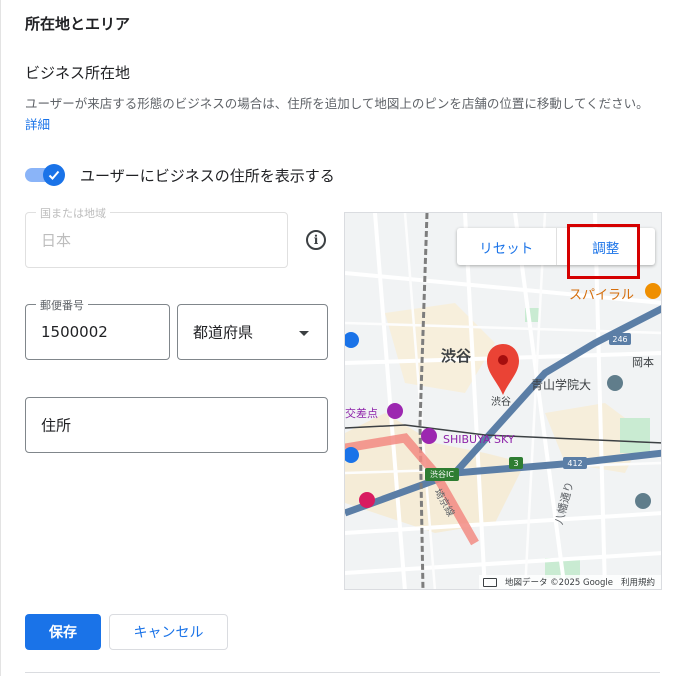  What do you see at coordinates (223, 332) in the screenshot?
I see `prefecture-select-value: 都道府県` at bounding box center [223, 332].